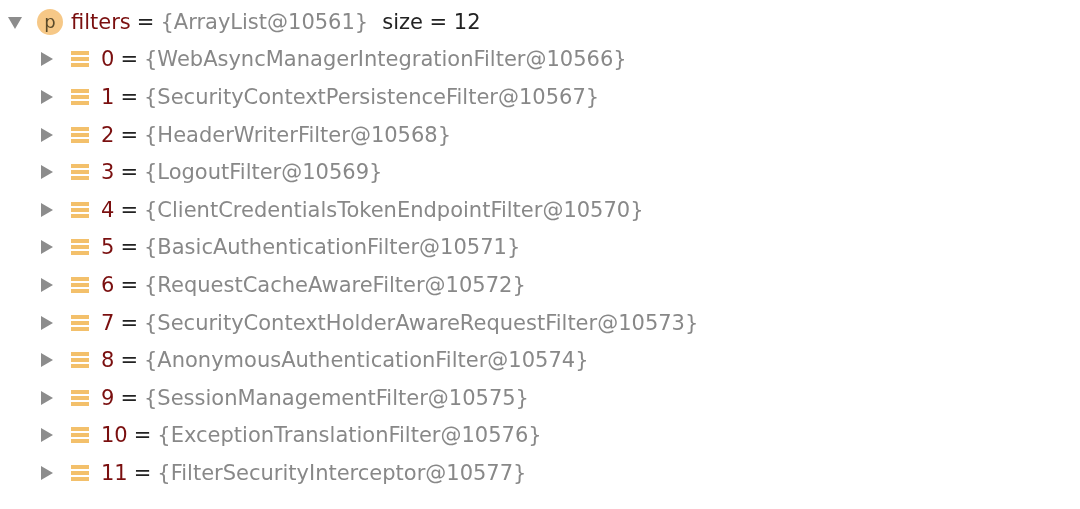 The image size is (1080, 509). What do you see at coordinates (108, 284) in the screenshot?
I see `element-index: 6` at bounding box center [108, 284].